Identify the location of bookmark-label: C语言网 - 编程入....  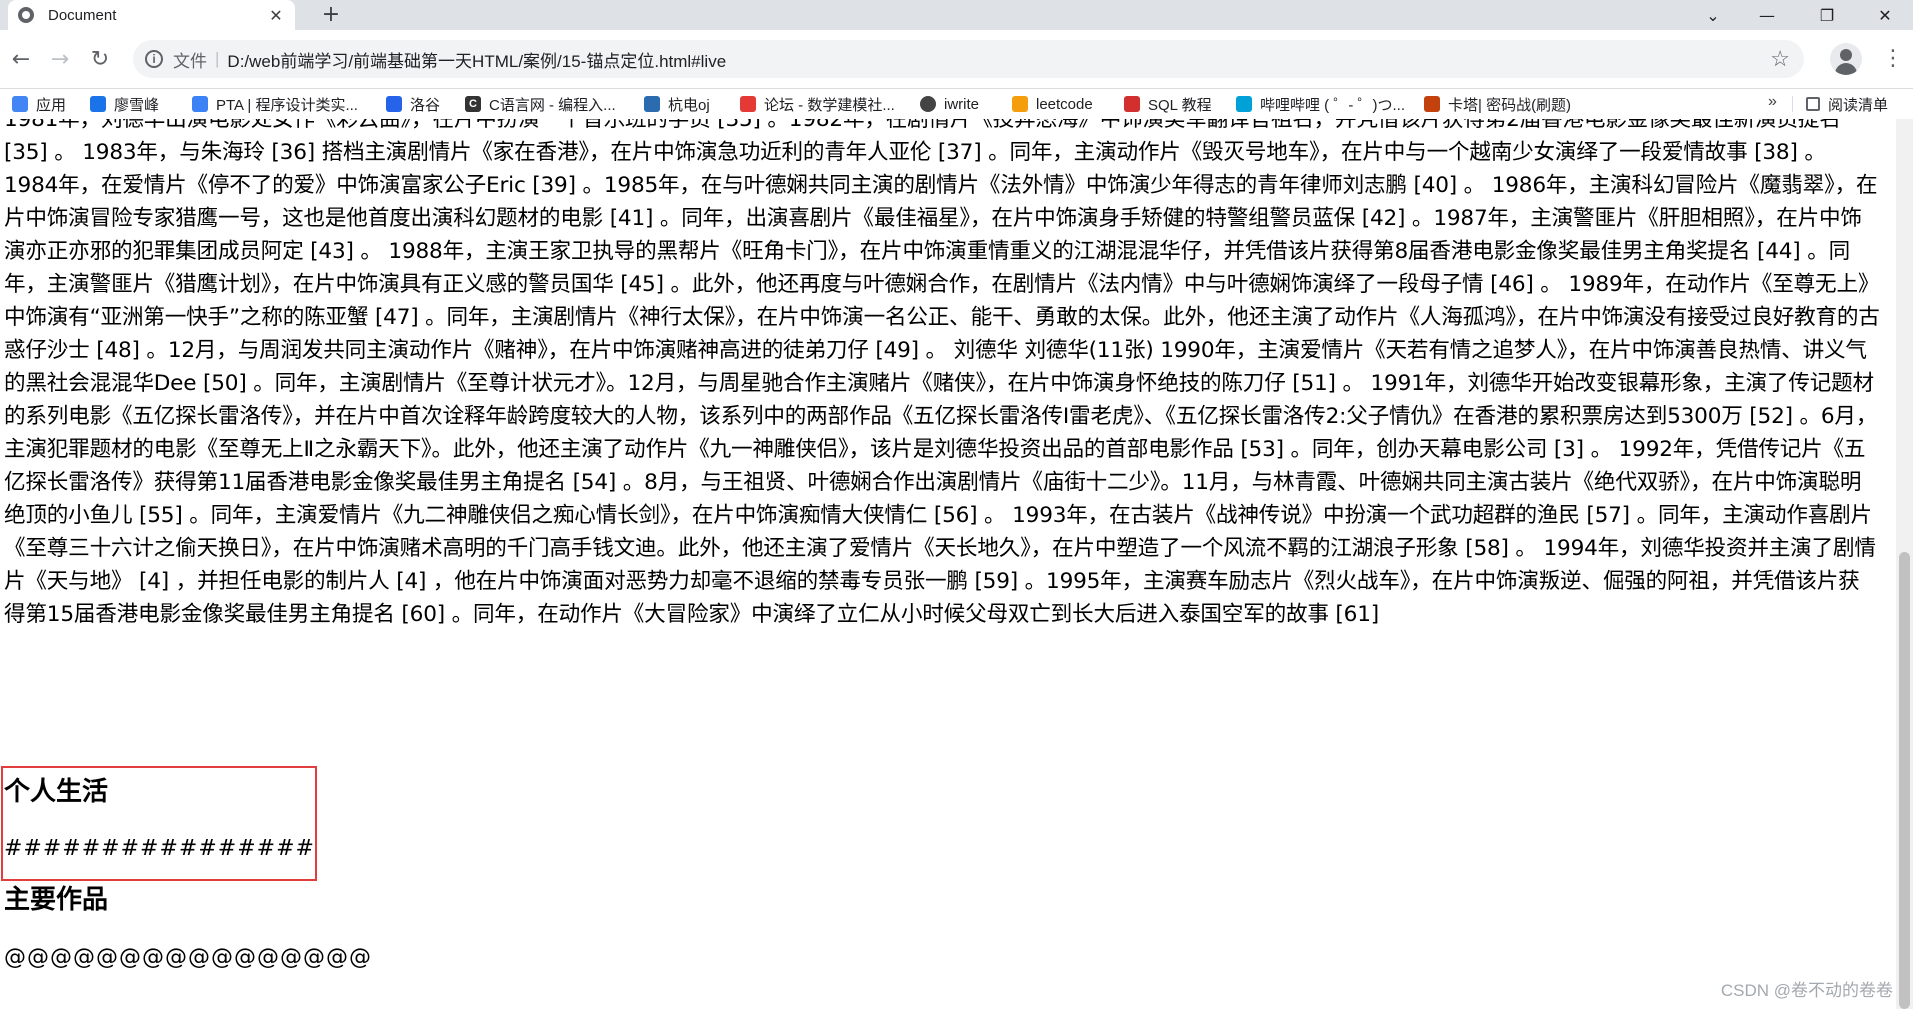
(552, 105).